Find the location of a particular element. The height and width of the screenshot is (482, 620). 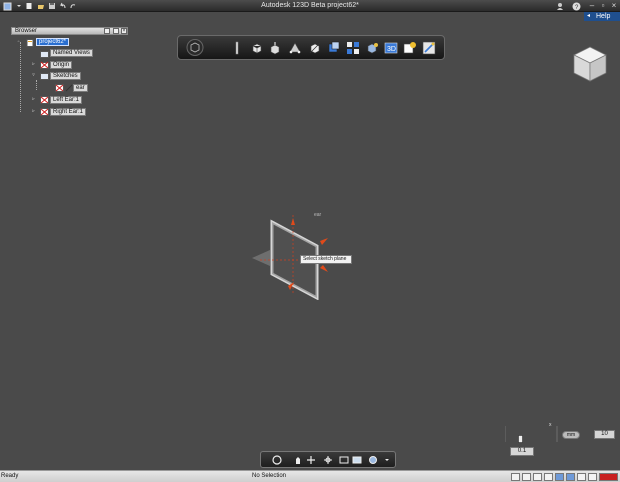

browser-title: Browser is located at coordinates (26, 31).